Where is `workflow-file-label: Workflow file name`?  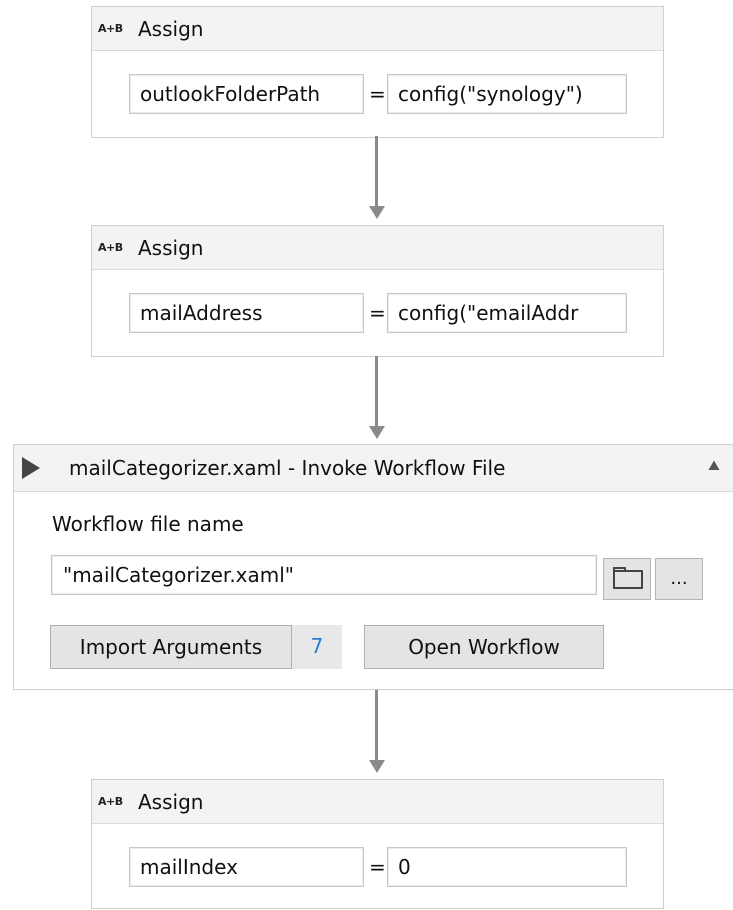 workflow-file-label: Workflow file name is located at coordinates (148, 524).